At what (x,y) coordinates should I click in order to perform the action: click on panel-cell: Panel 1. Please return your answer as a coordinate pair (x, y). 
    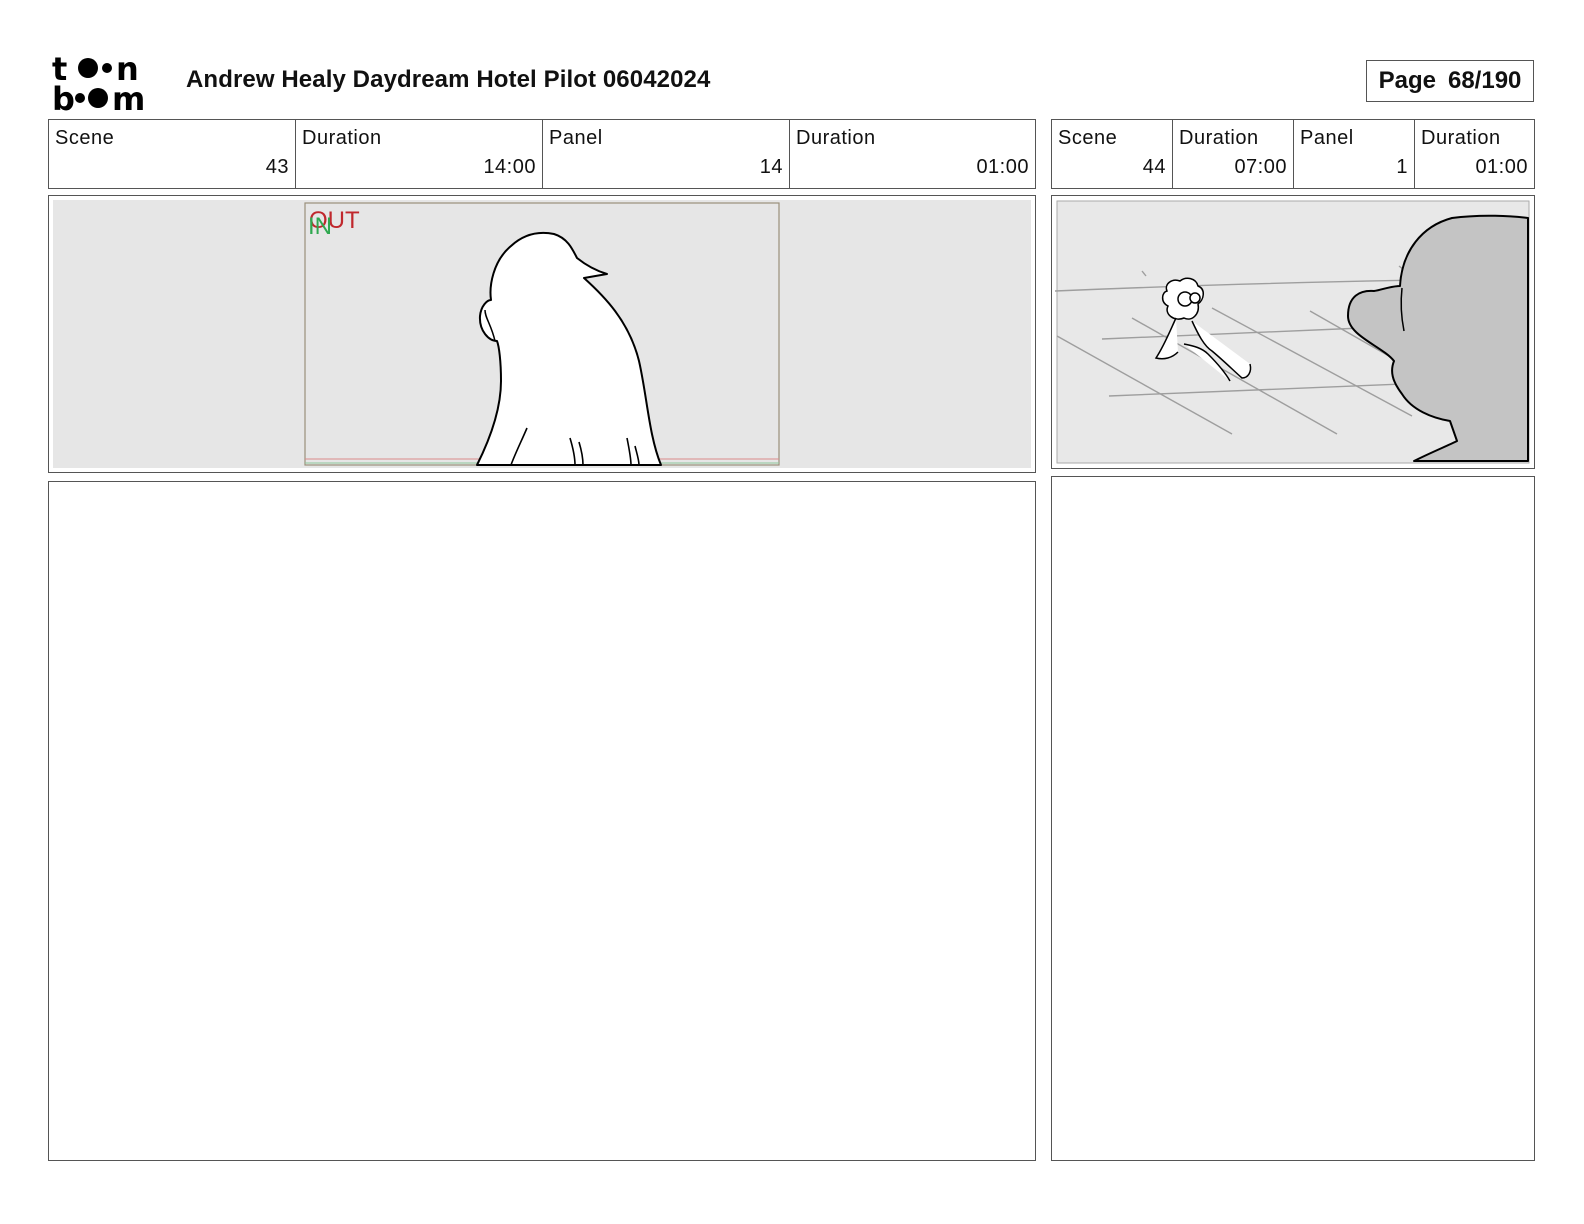
    Looking at the image, I should click on (1354, 154).